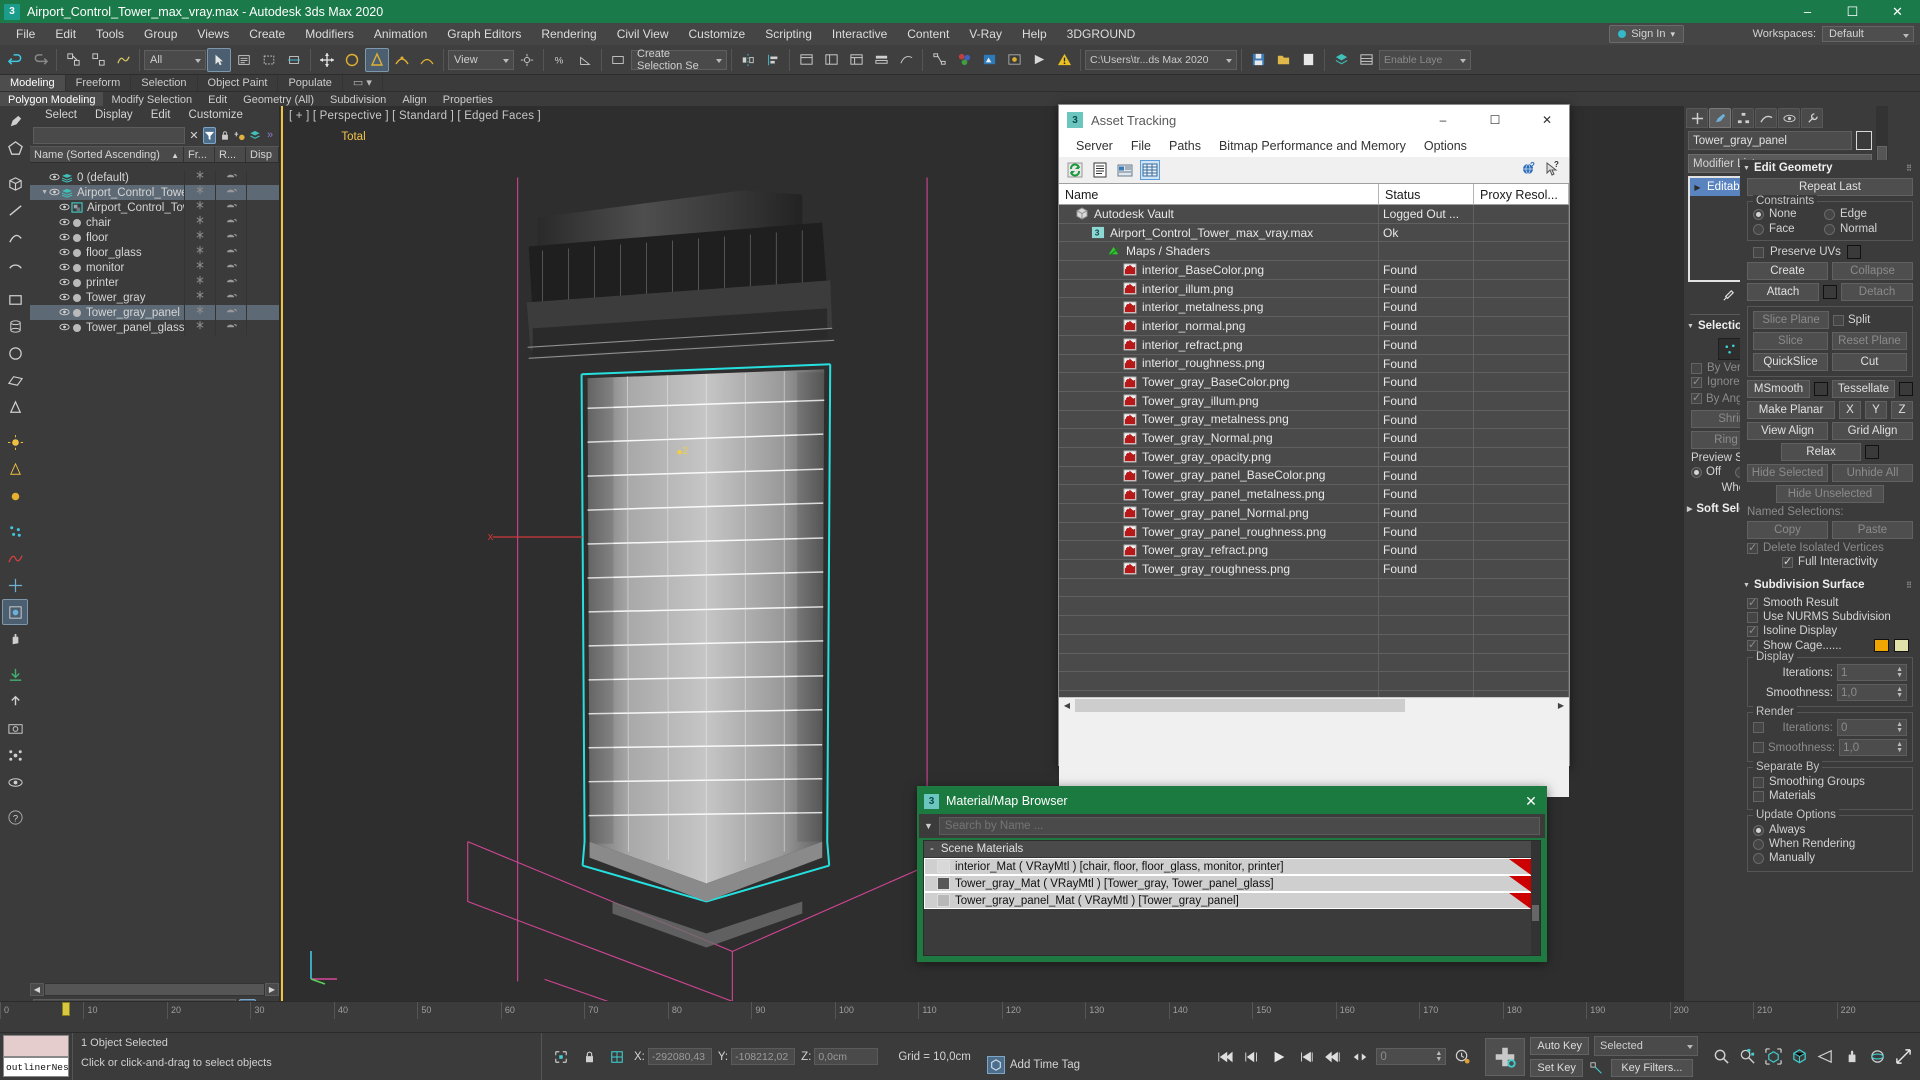  Describe the element at coordinates (1903, 1057) in the screenshot. I see `maximize-viewport-icon` at that location.